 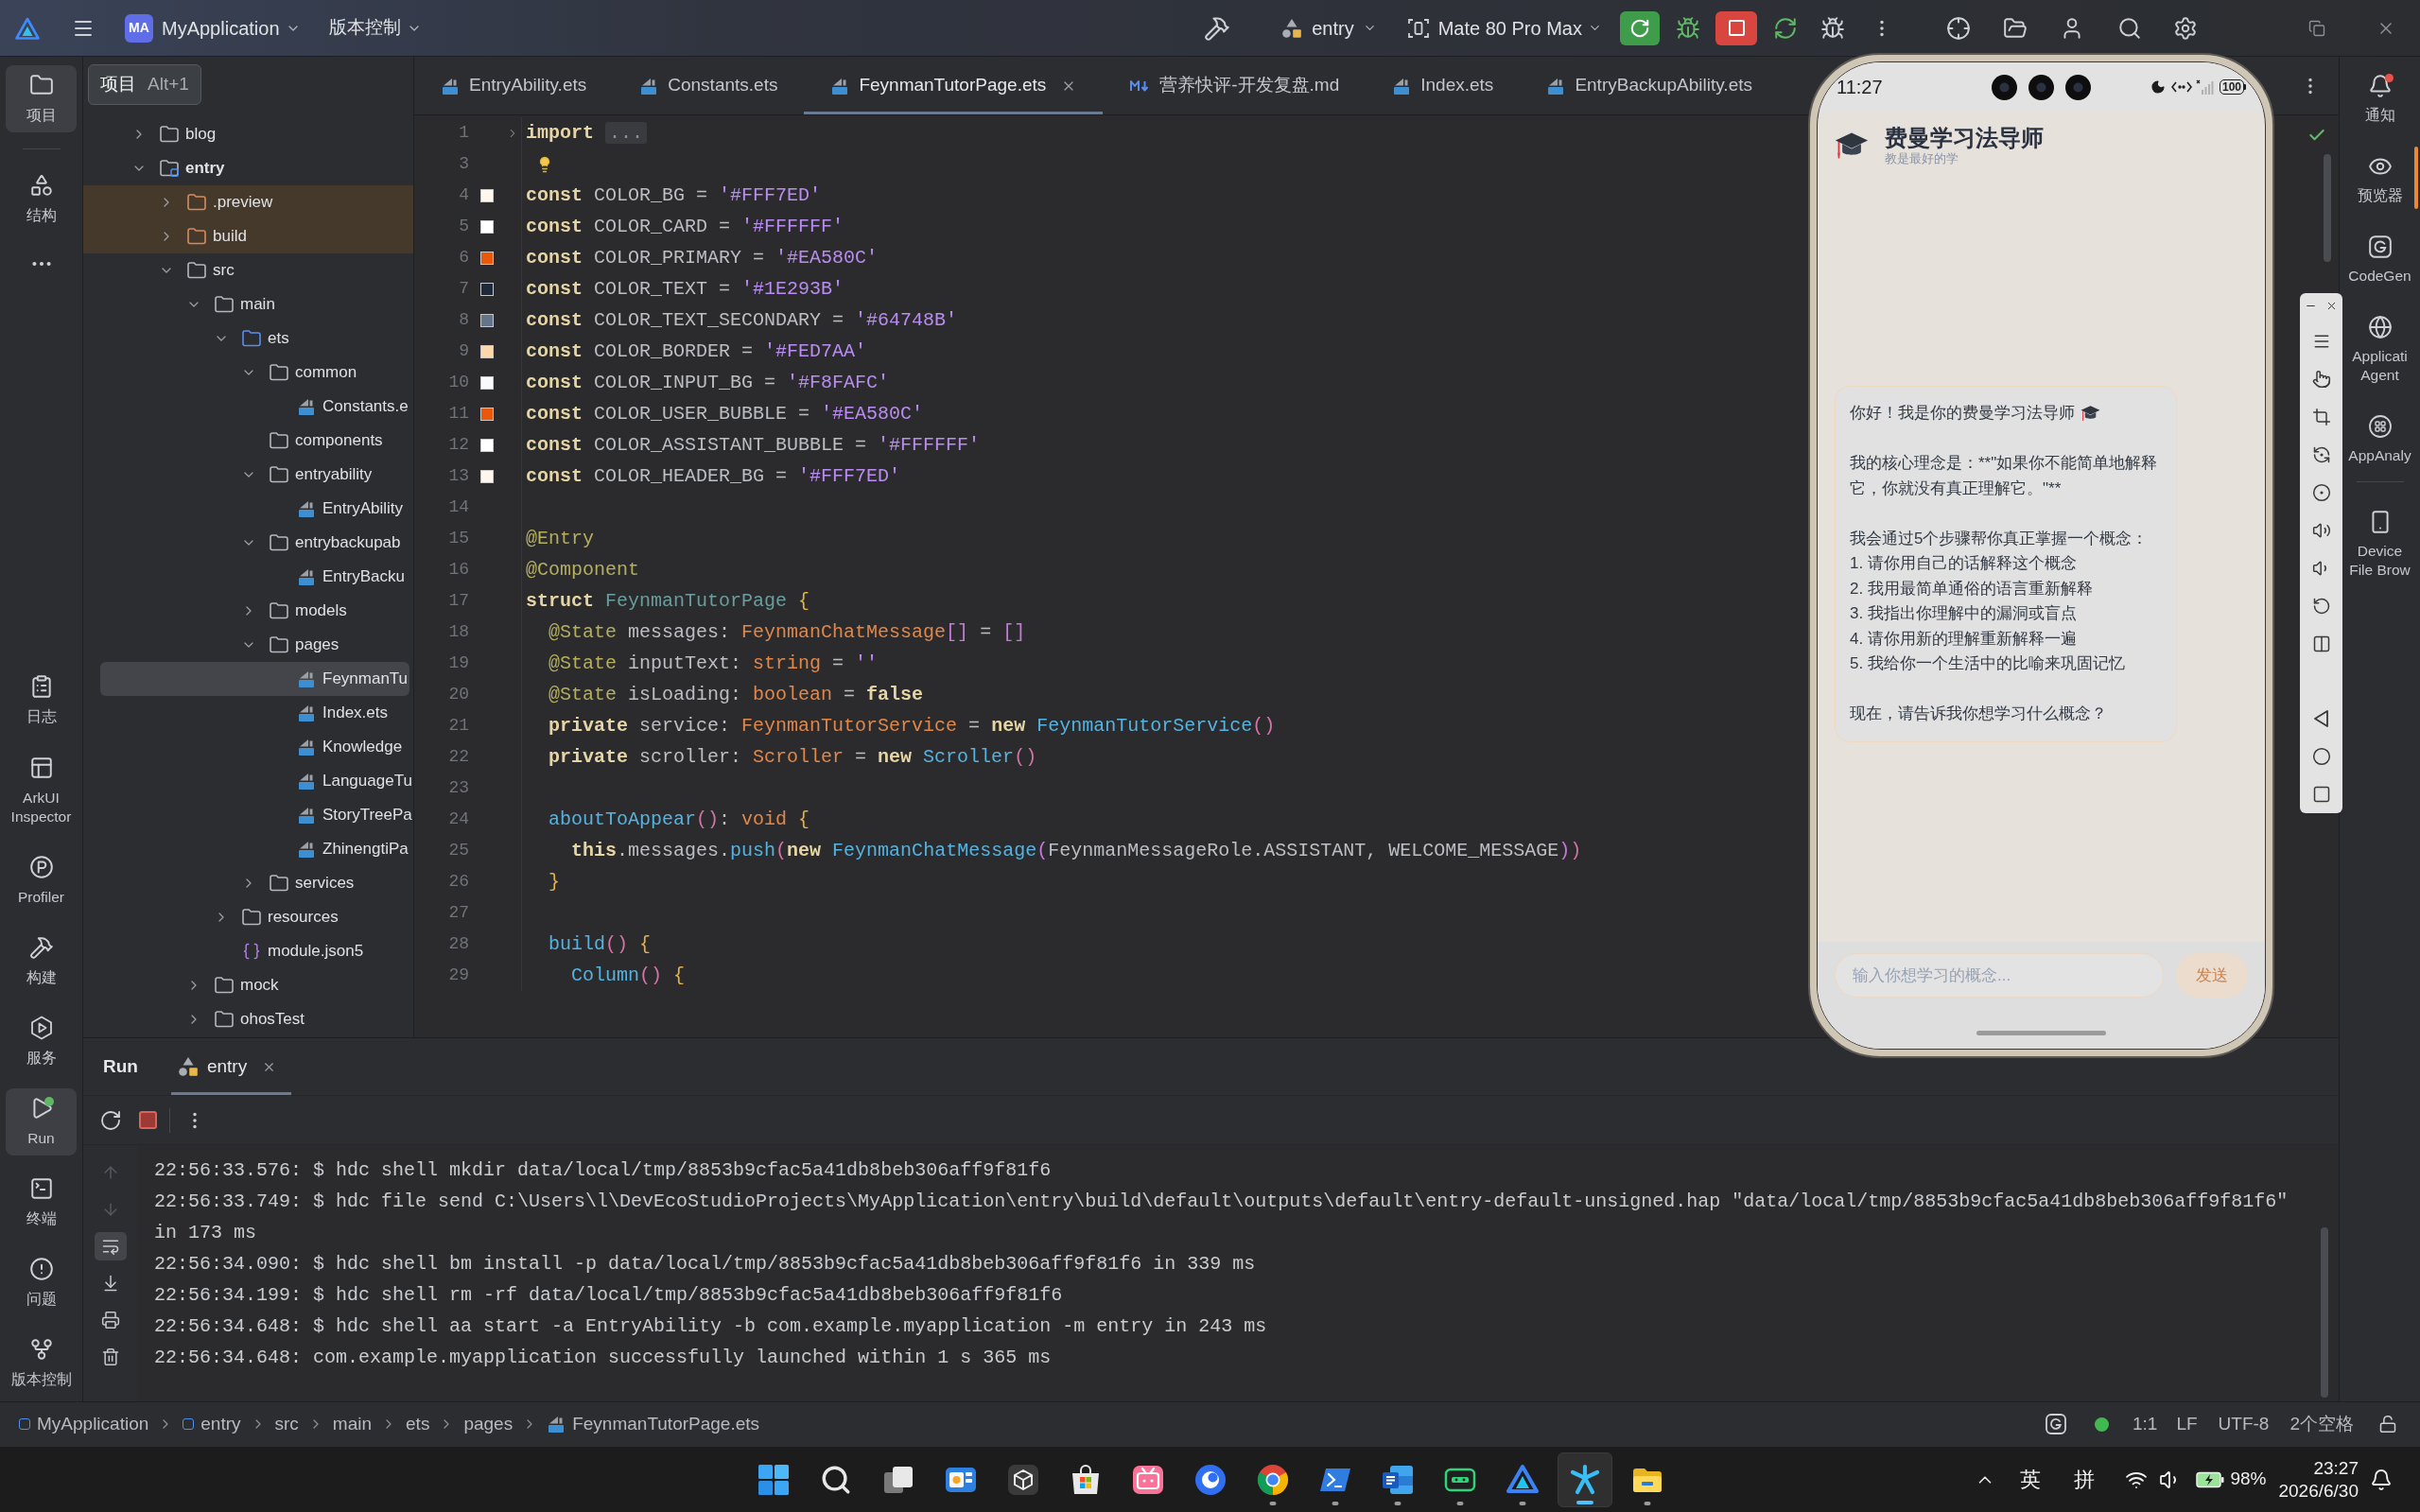 What do you see at coordinates (709, 85) in the screenshot?
I see `editor-tab: Constants.ets` at bounding box center [709, 85].